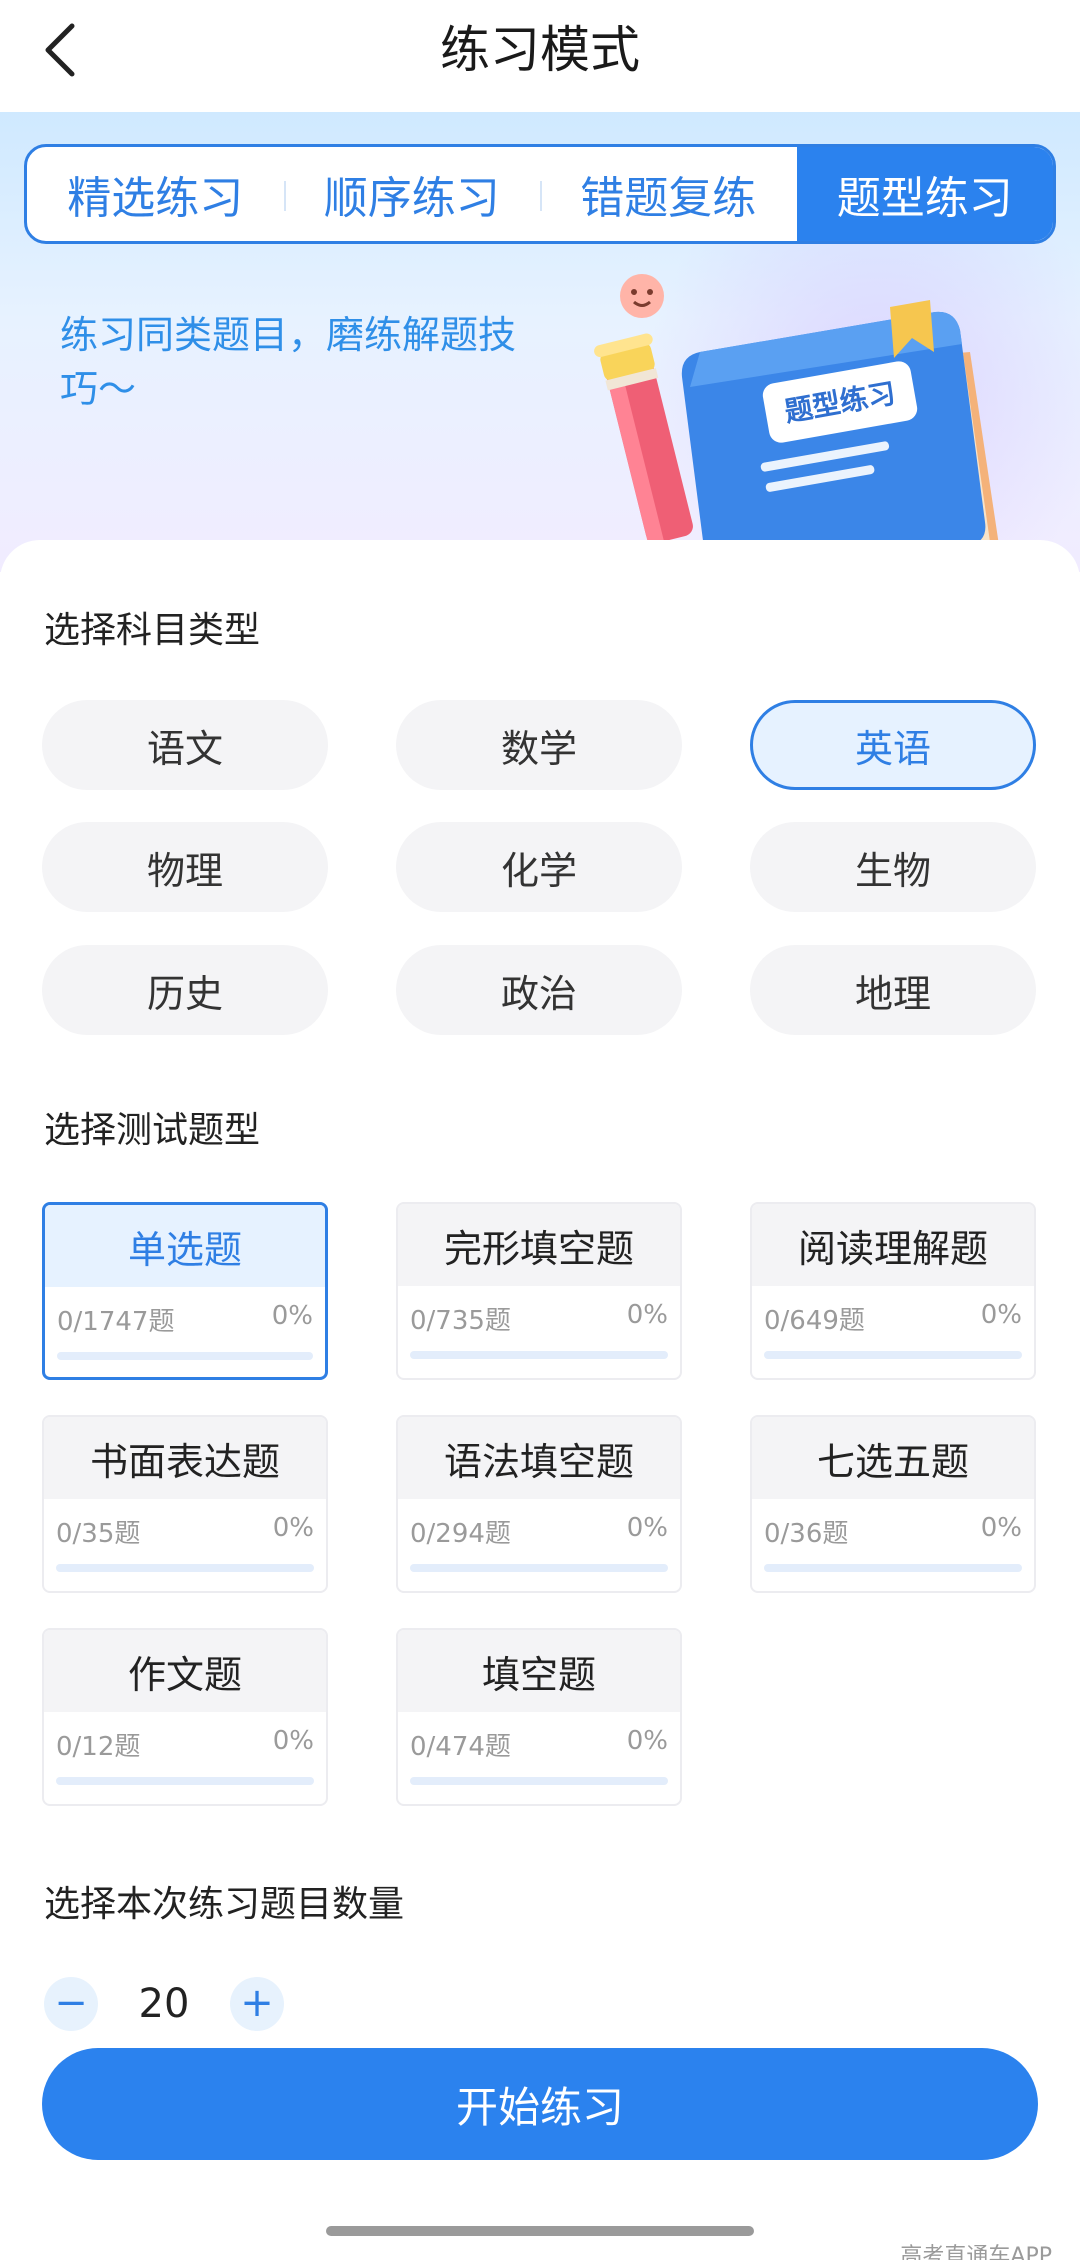 The height and width of the screenshot is (2260, 1080). What do you see at coordinates (185, 867) in the screenshot?
I see `subject-physics: 物理` at bounding box center [185, 867].